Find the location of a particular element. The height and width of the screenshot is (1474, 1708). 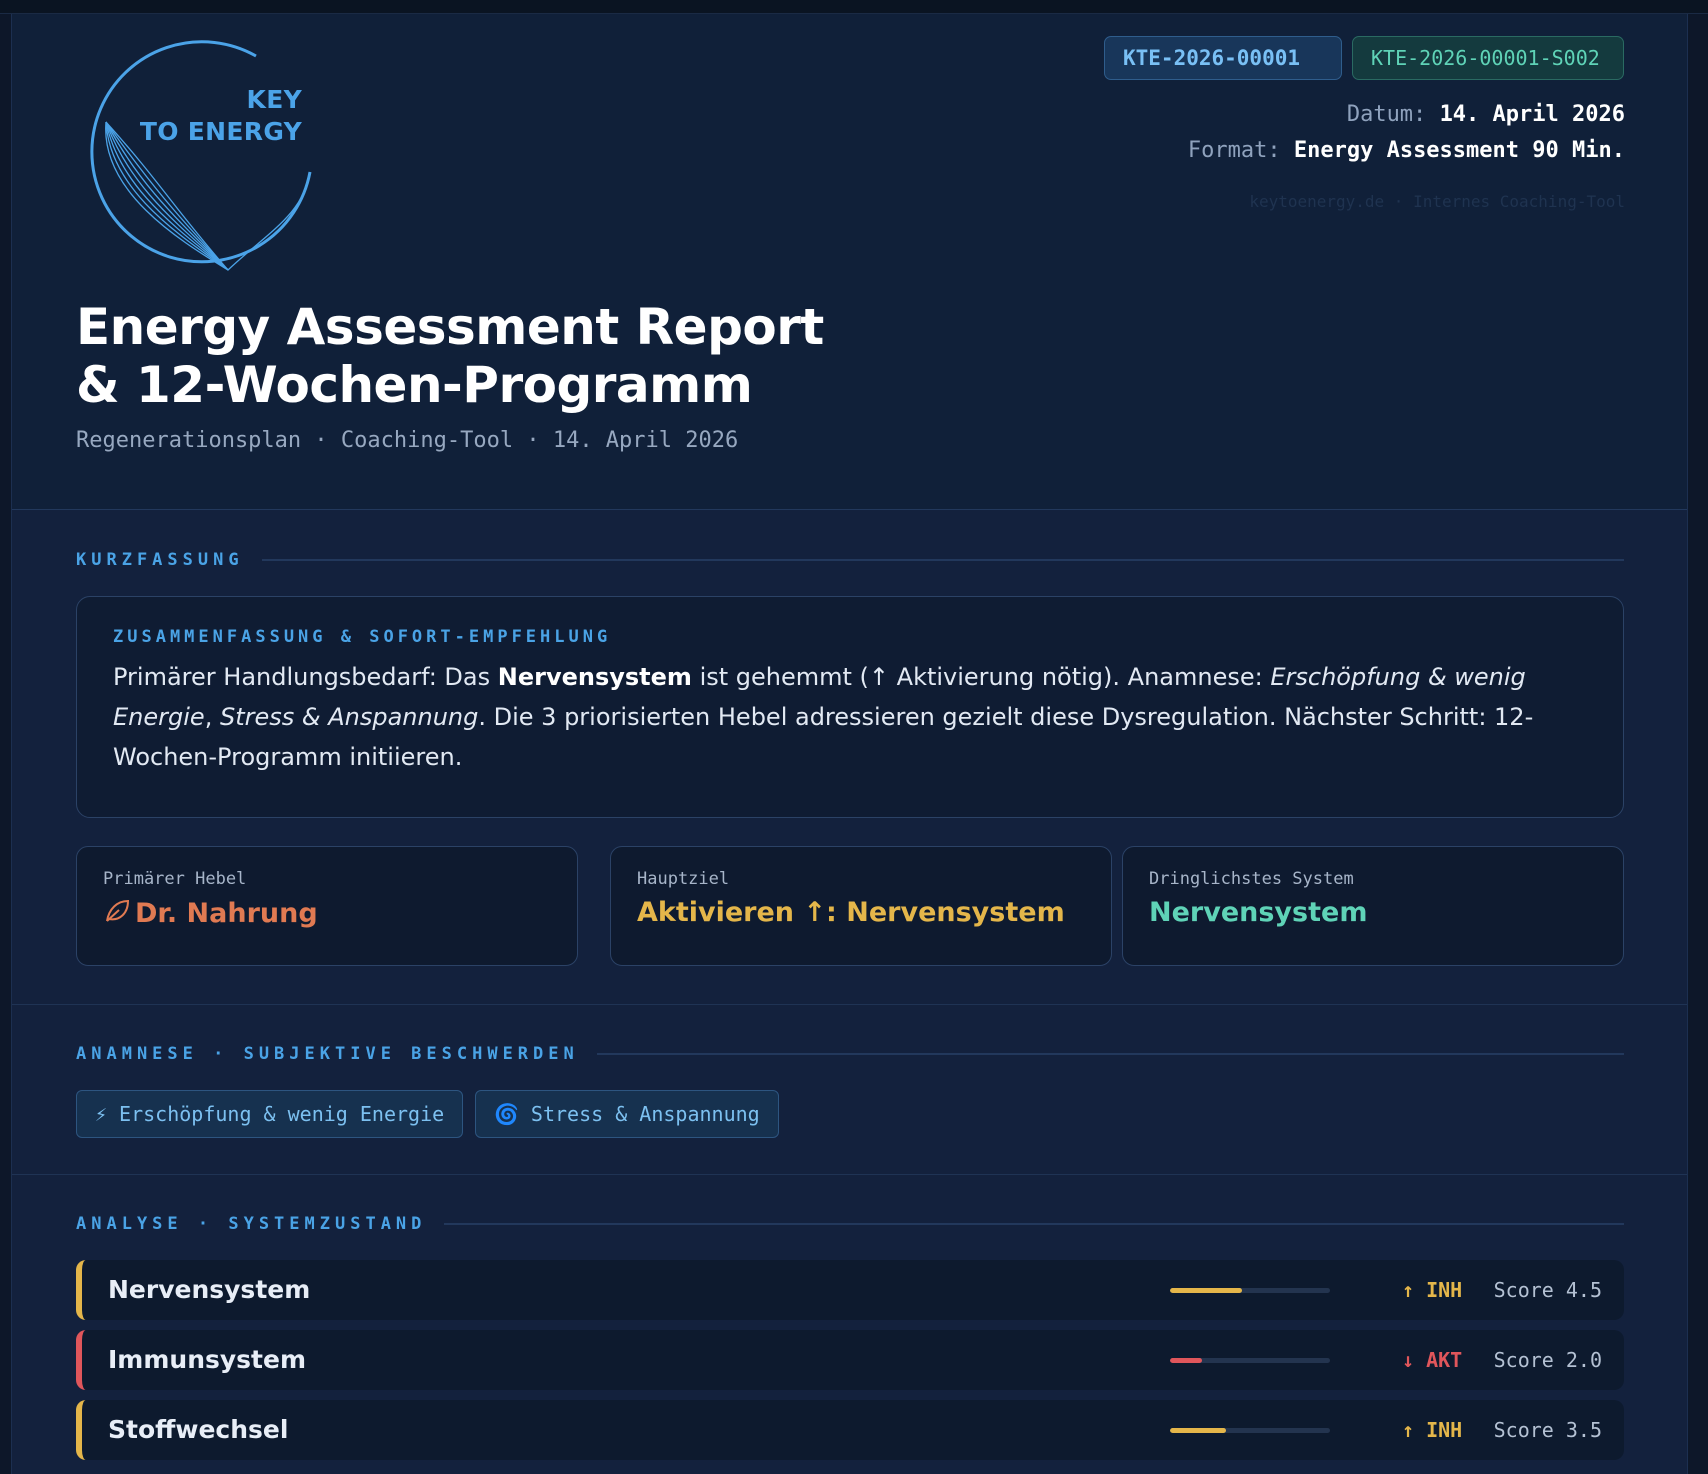

logo-line-2: TO ENERGY is located at coordinates (220, 131).